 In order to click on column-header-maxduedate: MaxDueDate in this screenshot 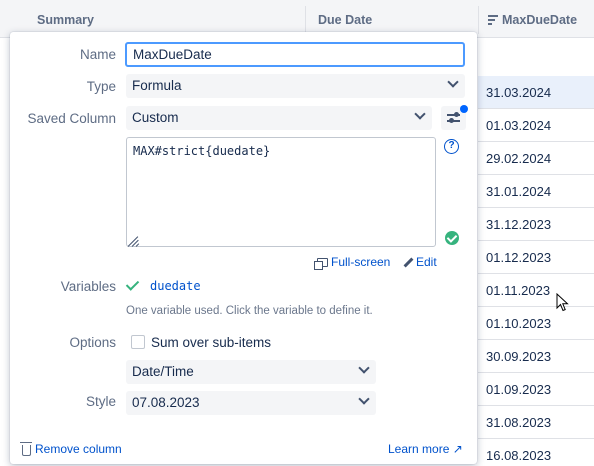, I will do `click(532, 20)`.